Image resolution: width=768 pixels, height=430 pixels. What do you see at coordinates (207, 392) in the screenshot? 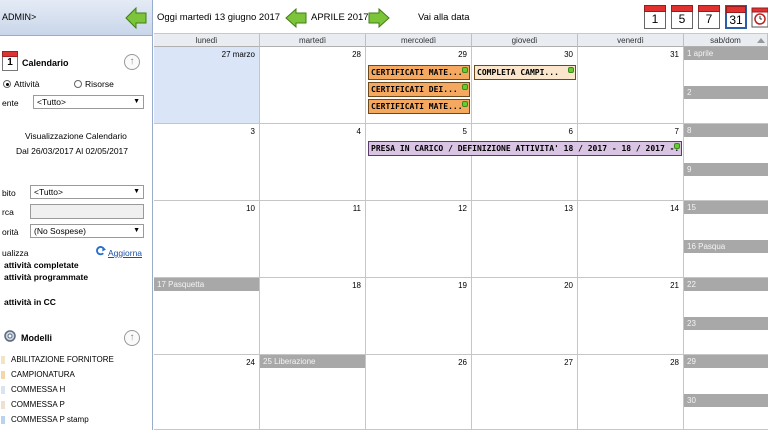
I see `day-cell: 24` at bounding box center [207, 392].